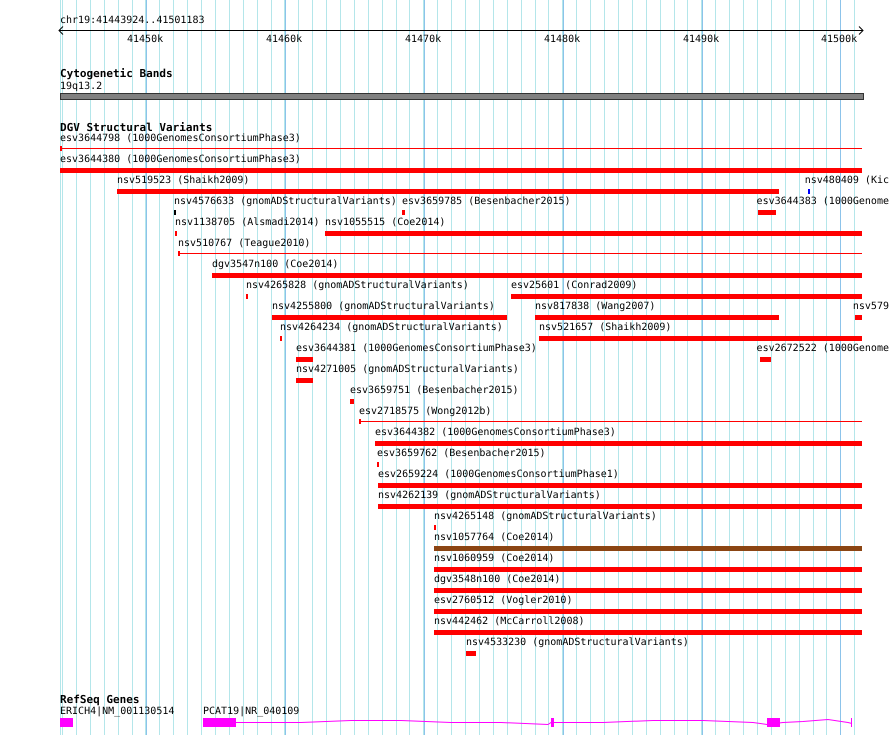 This screenshot has width=890, height=735. Describe the element at coordinates (425, 412) in the screenshot. I see `variant-label: esv2718575 (Wong2012b)` at that location.